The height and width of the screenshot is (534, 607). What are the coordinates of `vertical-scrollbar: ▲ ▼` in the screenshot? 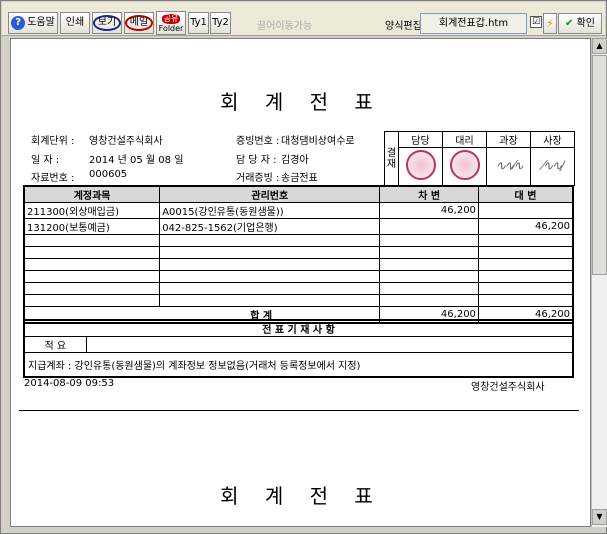 It's located at (599, 282).